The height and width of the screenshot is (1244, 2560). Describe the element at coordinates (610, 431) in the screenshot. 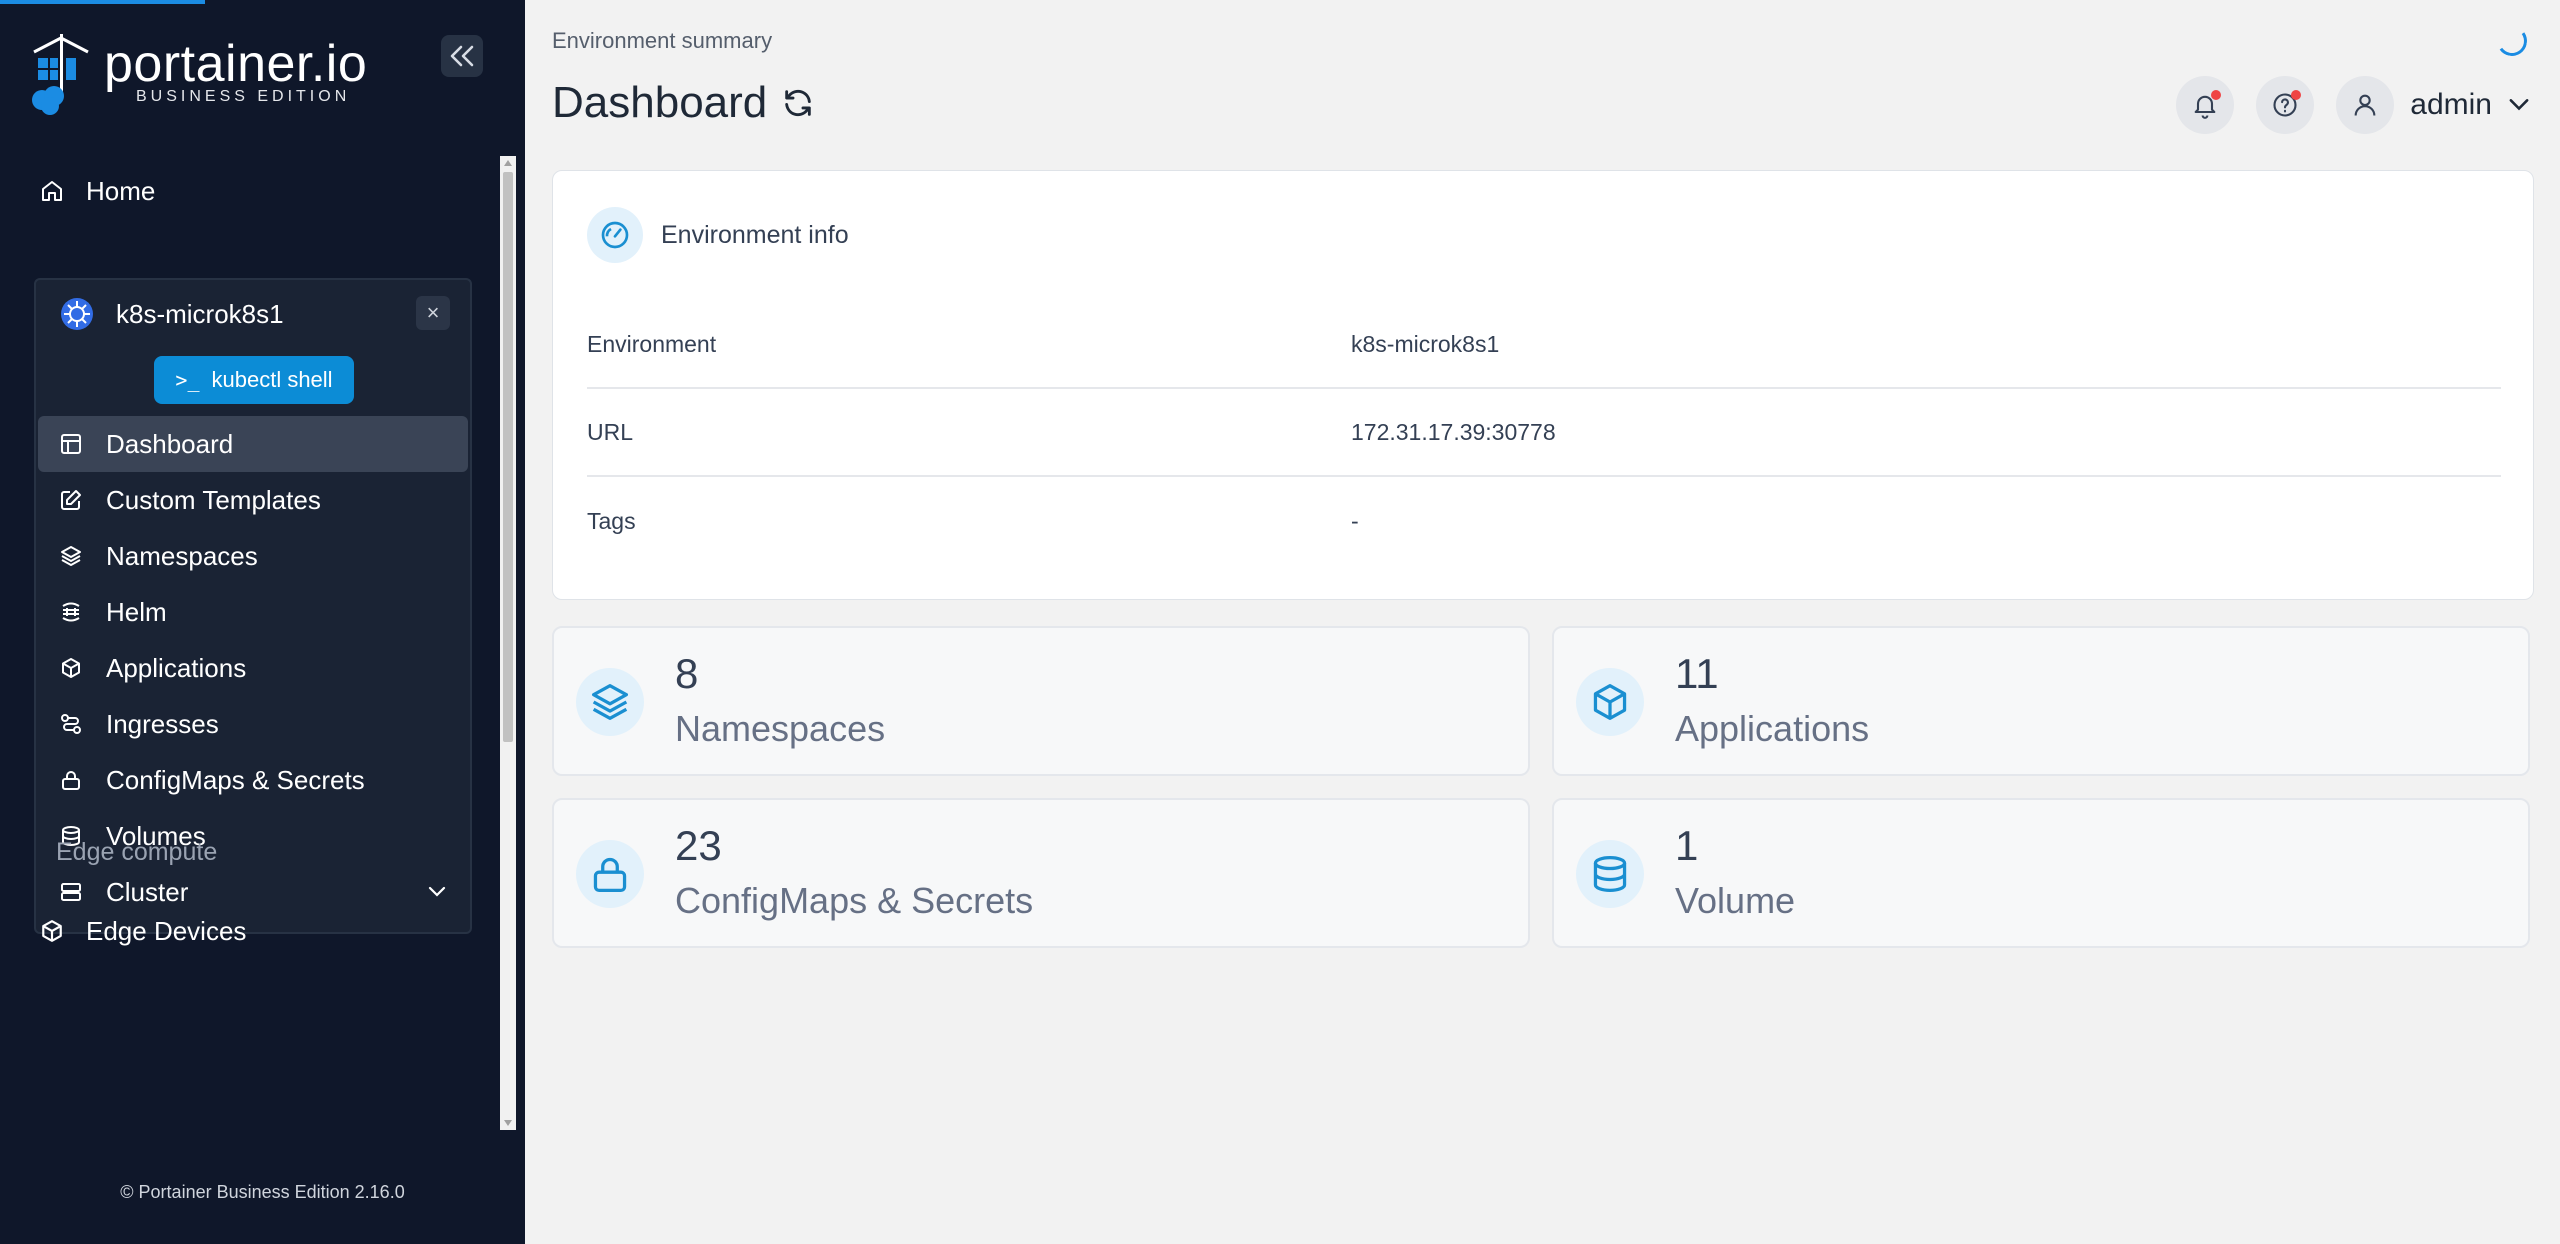

I see `info-key: URL` at that location.